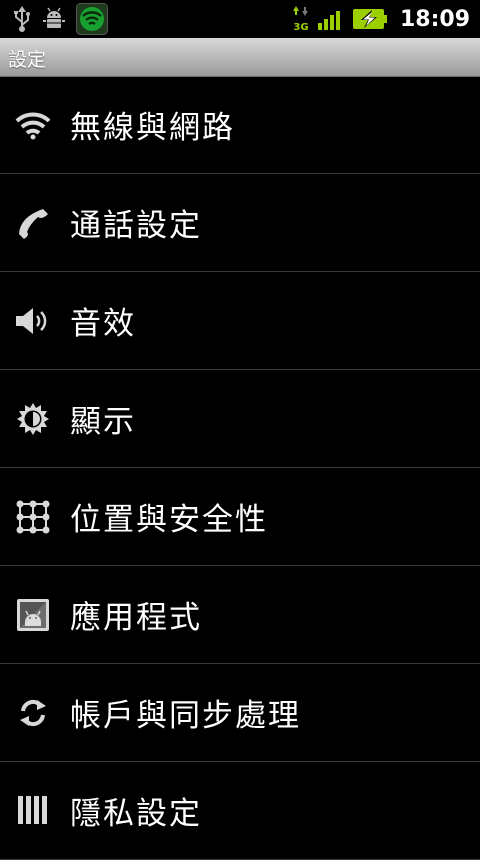 This screenshot has width=480, height=860. I want to click on settings-item-applications: 應用程式, so click(240, 615).